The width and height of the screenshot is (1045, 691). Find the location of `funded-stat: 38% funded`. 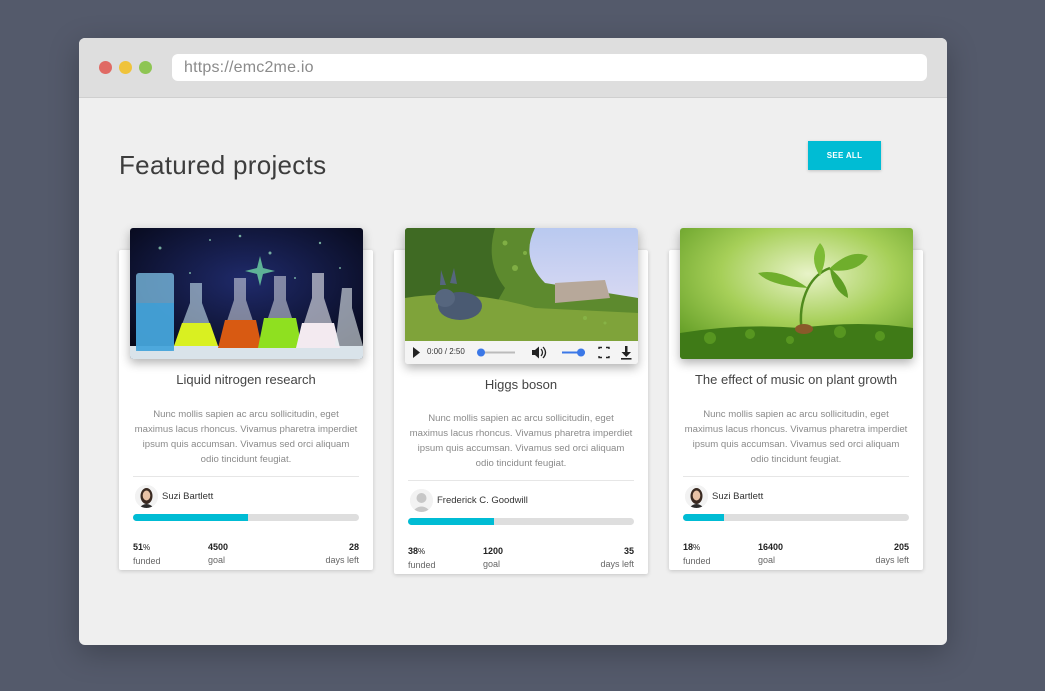

funded-stat: 38% funded is located at coordinates (422, 558).